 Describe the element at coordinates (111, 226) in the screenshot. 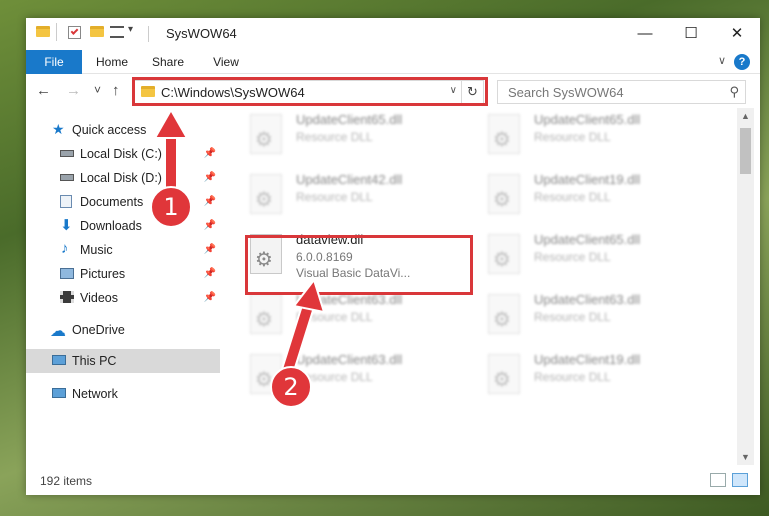

I see `sidebar-item-label: Downloads` at that location.